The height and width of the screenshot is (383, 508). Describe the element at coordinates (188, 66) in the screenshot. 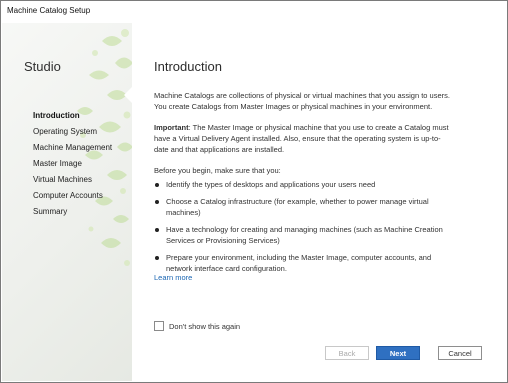

I see `page-title: Introduction` at that location.